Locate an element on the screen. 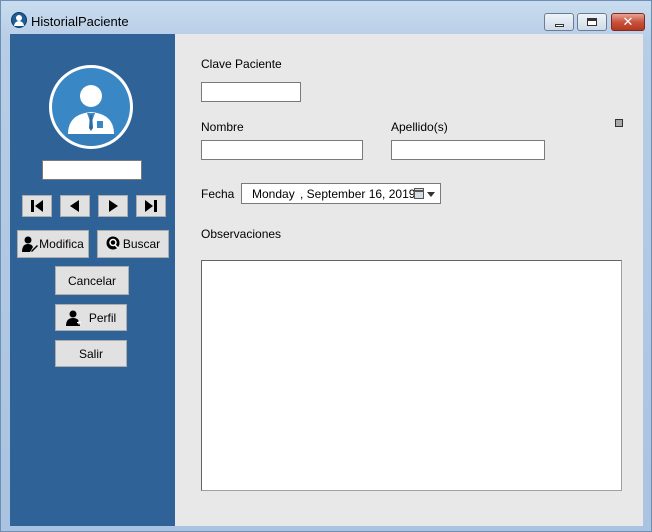 The width and height of the screenshot is (652, 532). fecha-label: Fecha is located at coordinates (218, 194).